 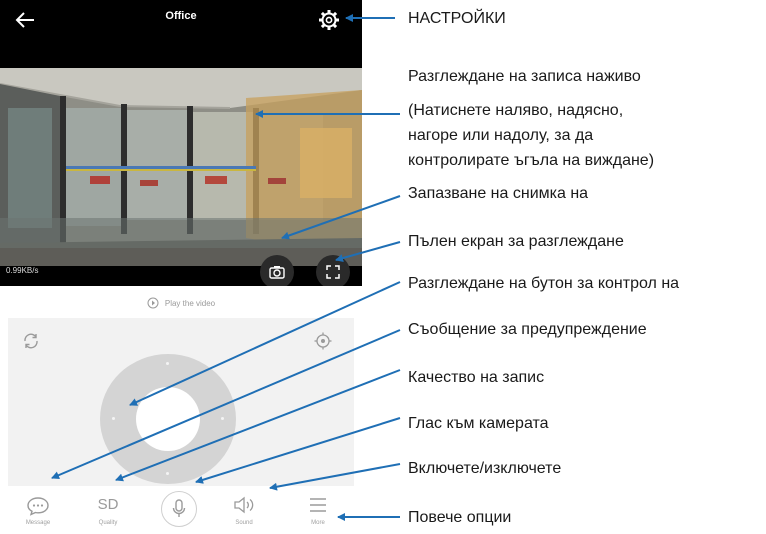 I want to click on annotation-live-view: Разглеждане на записа наживо, so click(x=524, y=76).